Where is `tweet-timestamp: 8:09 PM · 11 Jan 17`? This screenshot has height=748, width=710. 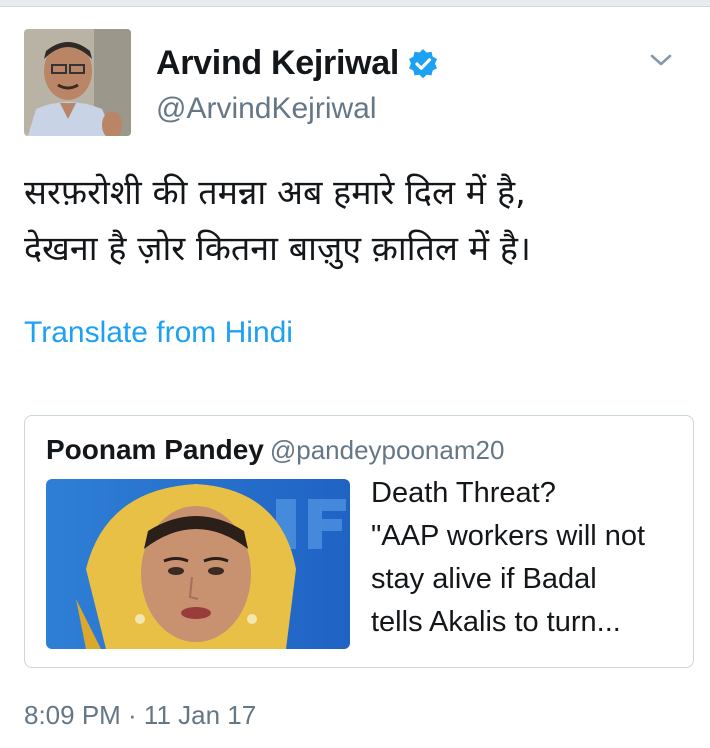 tweet-timestamp: 8:09 PM · 11 Jan 17 is located at coordinates (140, 715).